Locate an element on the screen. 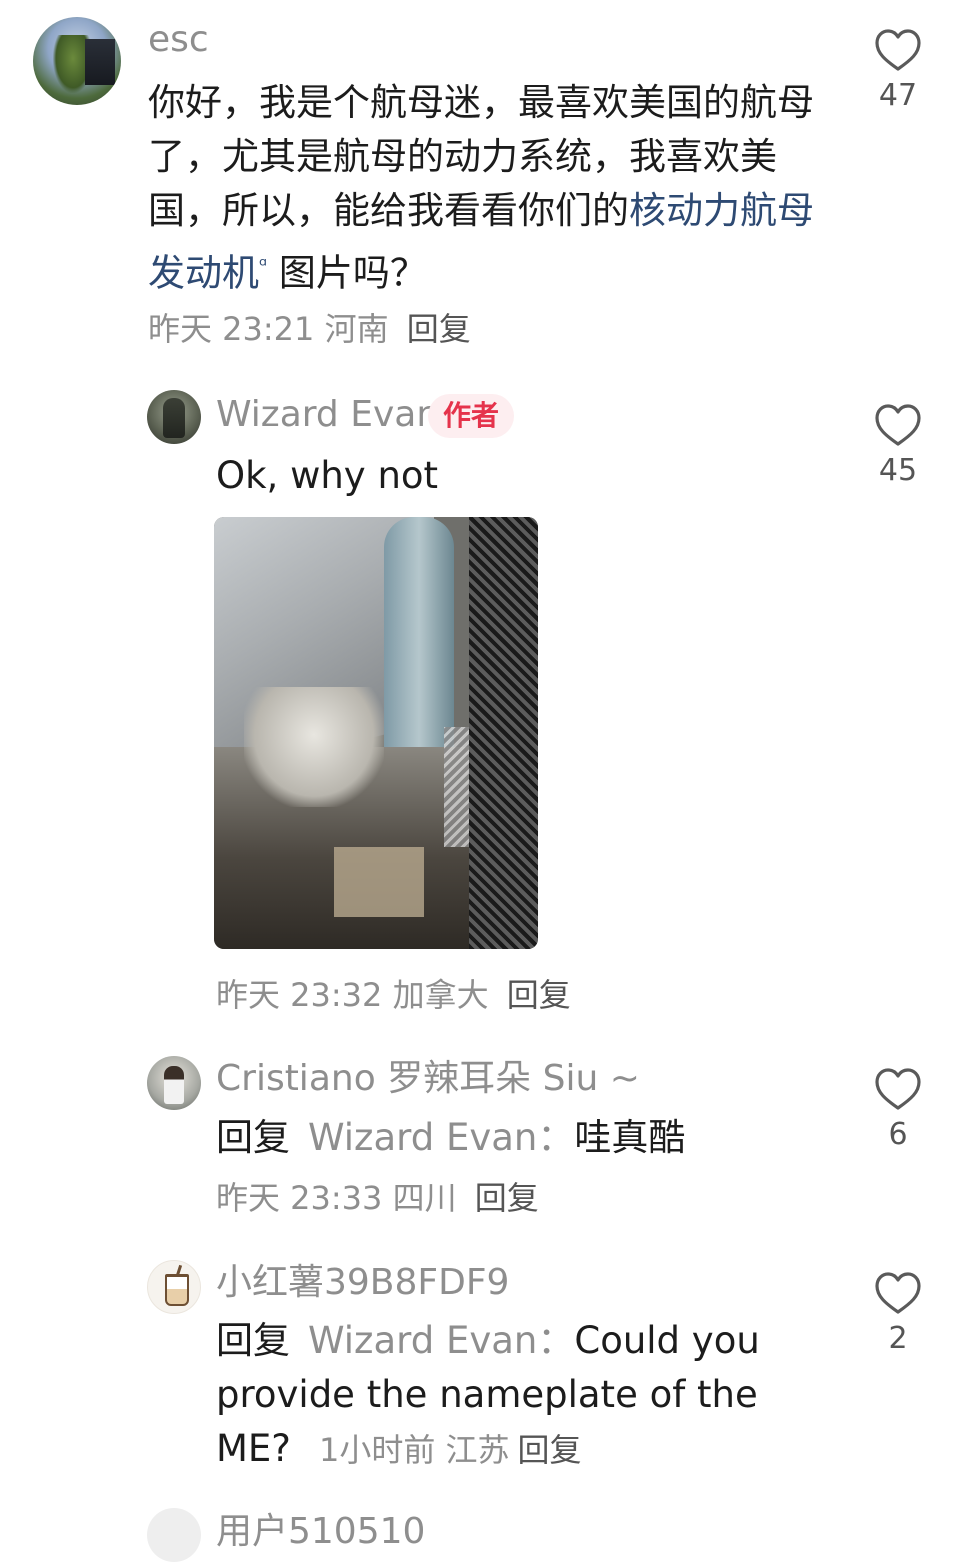  comment-location: 四川 is located at coordinates (424, 1198).